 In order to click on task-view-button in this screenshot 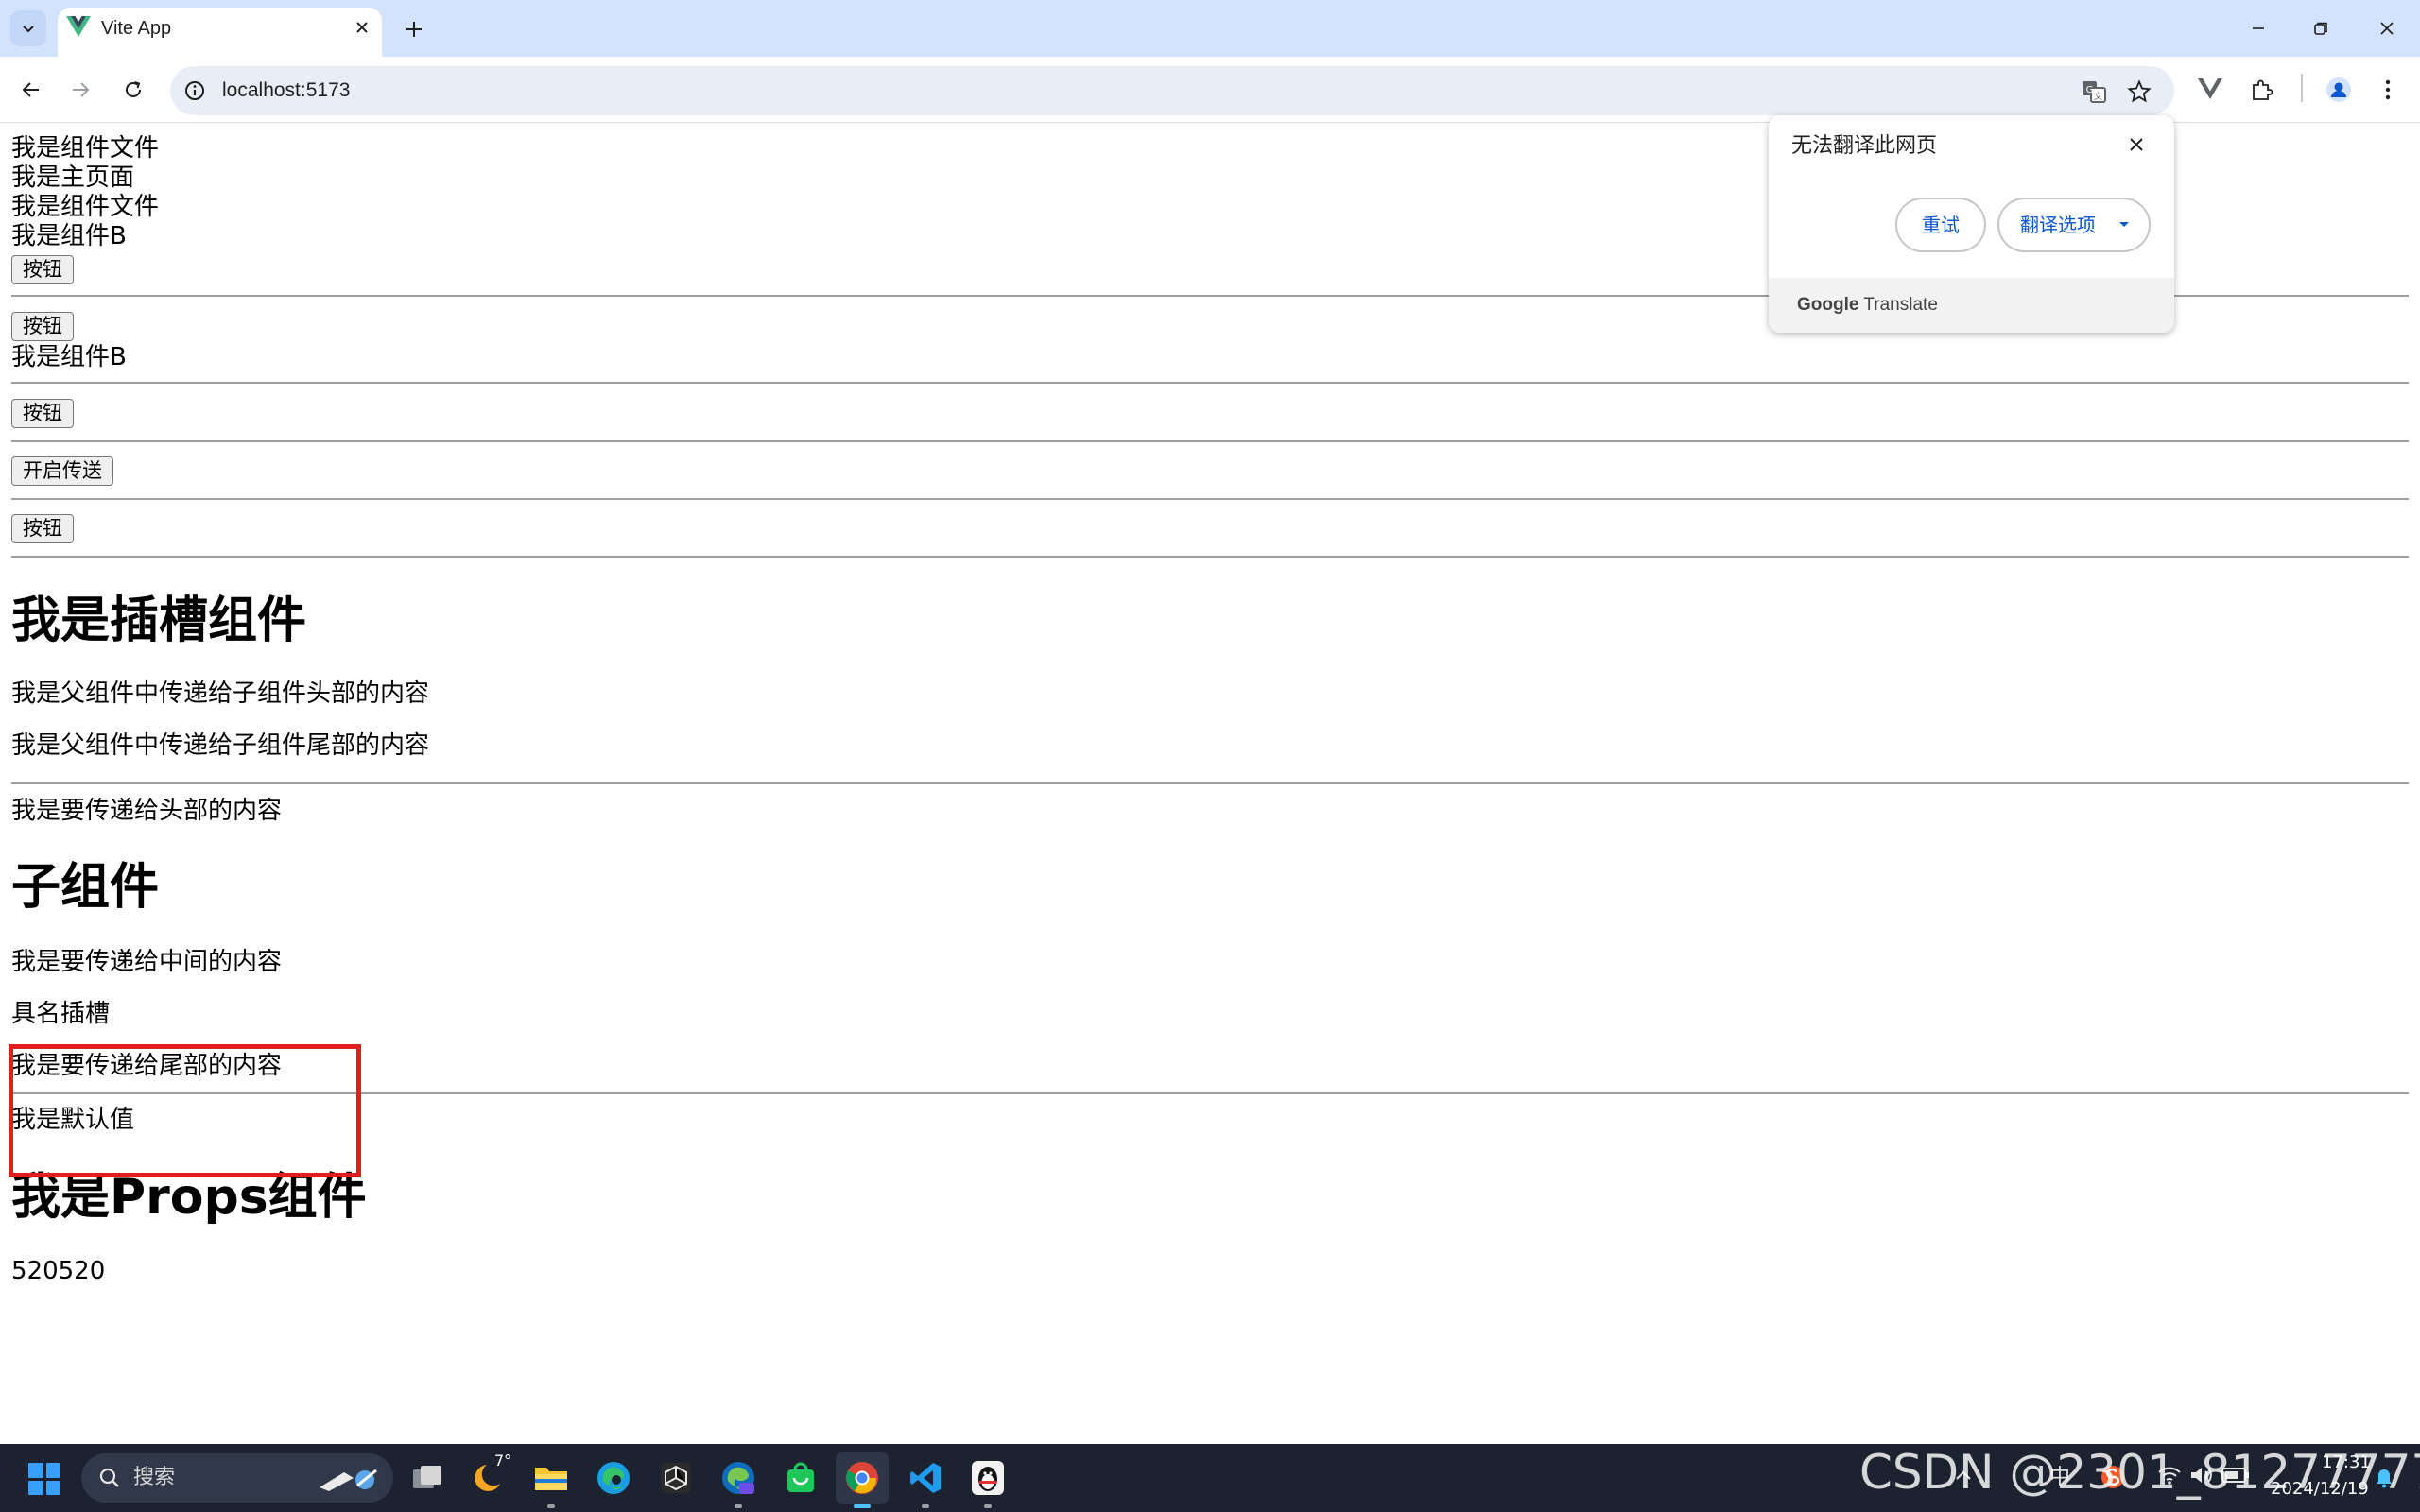, I will do `click(427, 1478)`.